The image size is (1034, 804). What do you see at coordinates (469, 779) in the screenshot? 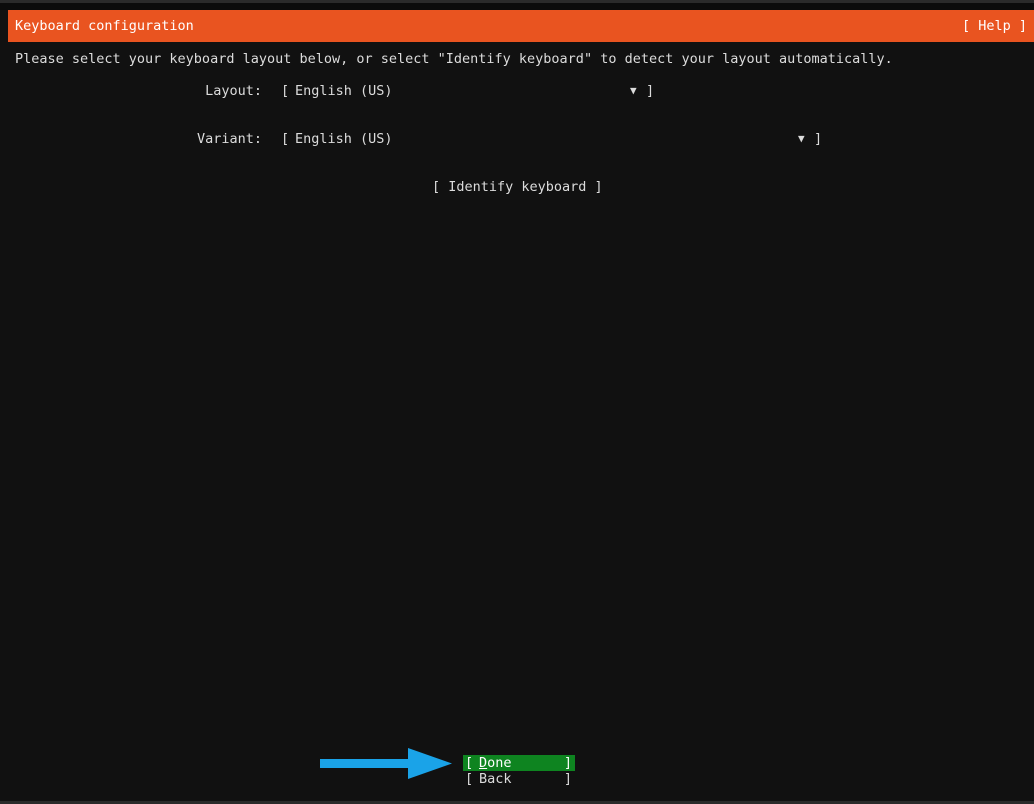
I see `back-open-bracket: [` at bounding box center [469, 779].